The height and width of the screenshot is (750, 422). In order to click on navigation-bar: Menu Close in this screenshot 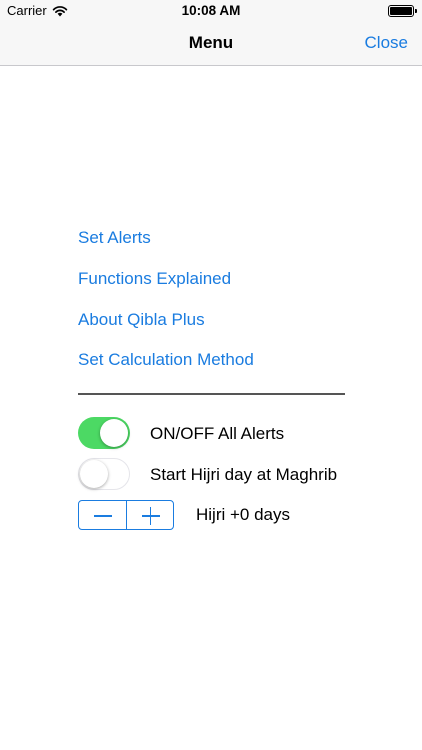, I will do `click(211, 44)`.